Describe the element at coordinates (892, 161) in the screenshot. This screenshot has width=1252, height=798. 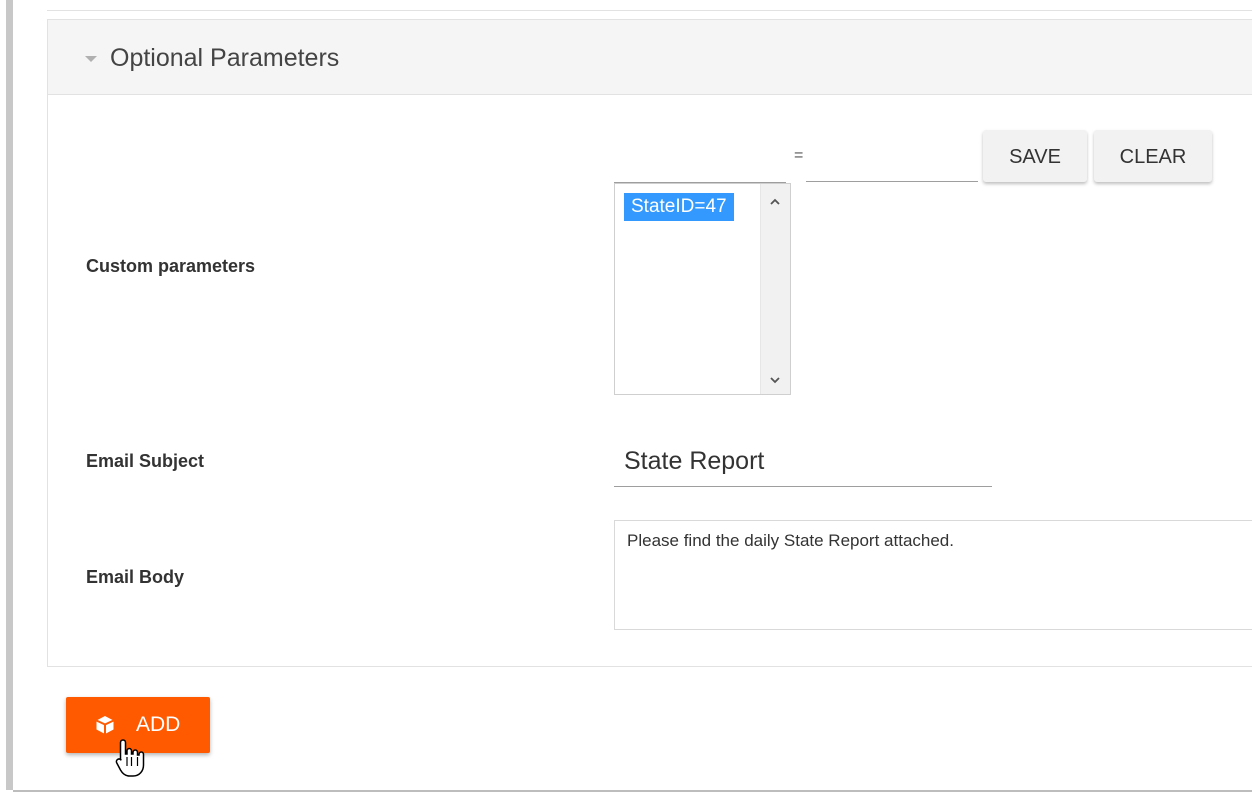
I see `parameter-value-input` at that location.